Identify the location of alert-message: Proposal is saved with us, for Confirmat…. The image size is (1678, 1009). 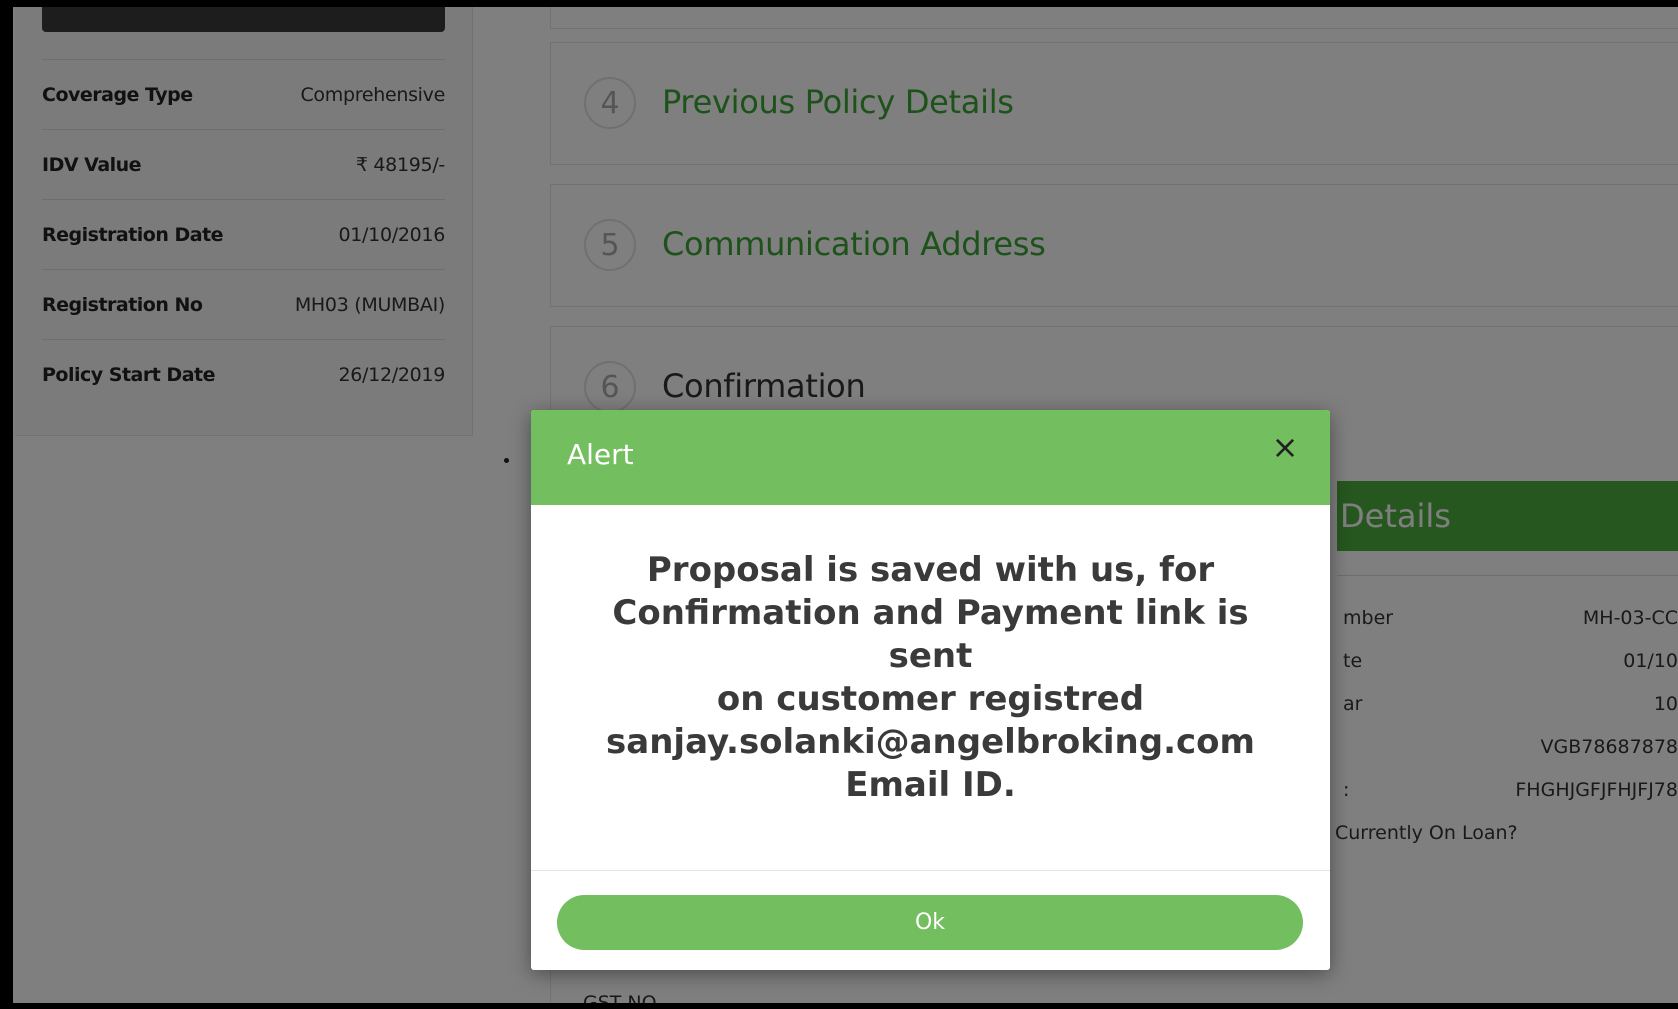
(930, 677).